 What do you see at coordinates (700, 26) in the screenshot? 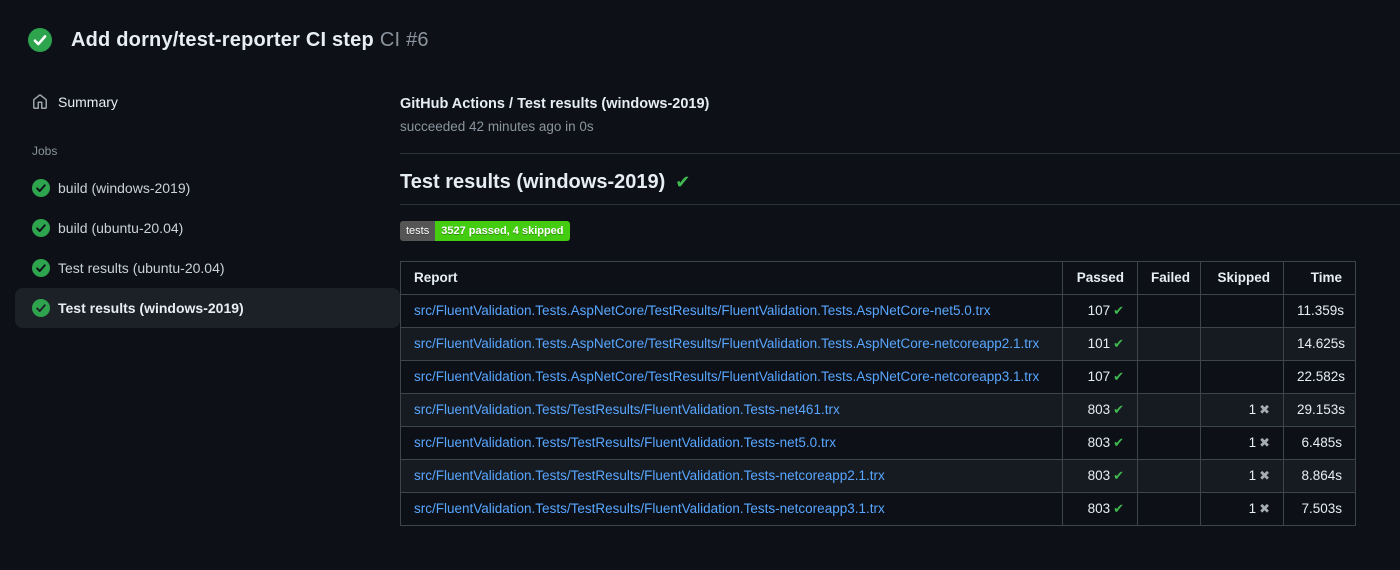
I see `run-header: Add dorny/test-reporter CI step CI #6` at bounding box center [700, 26].